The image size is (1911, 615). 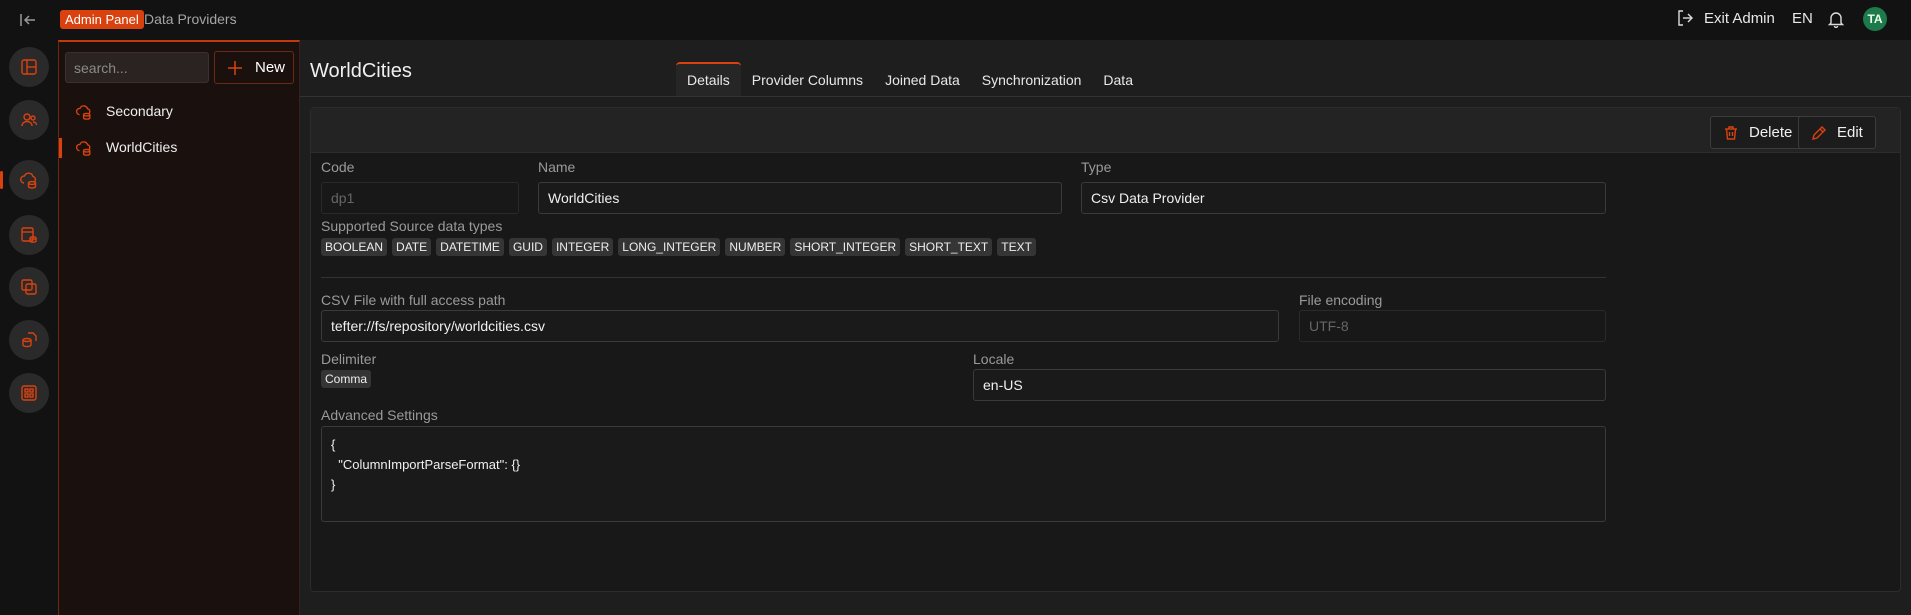 What do you see at coordinates (755, 247) in the screenshot?
I see `type-chip: NUMBER` at bounding box center [755, 247].